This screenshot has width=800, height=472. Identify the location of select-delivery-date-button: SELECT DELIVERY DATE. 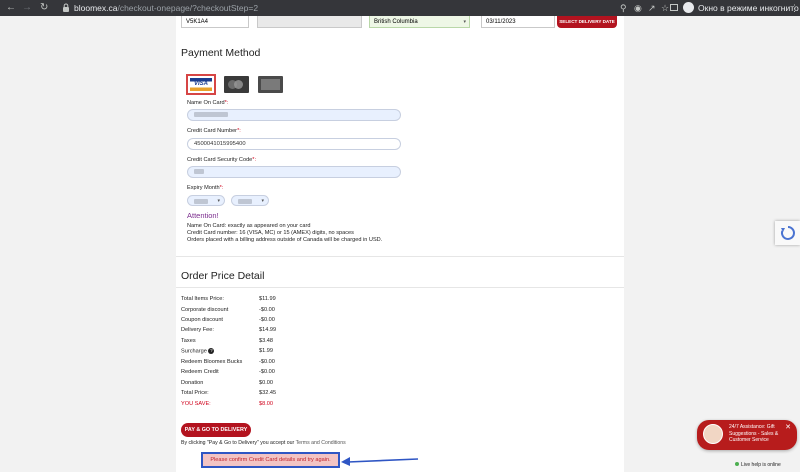
(587, 22).